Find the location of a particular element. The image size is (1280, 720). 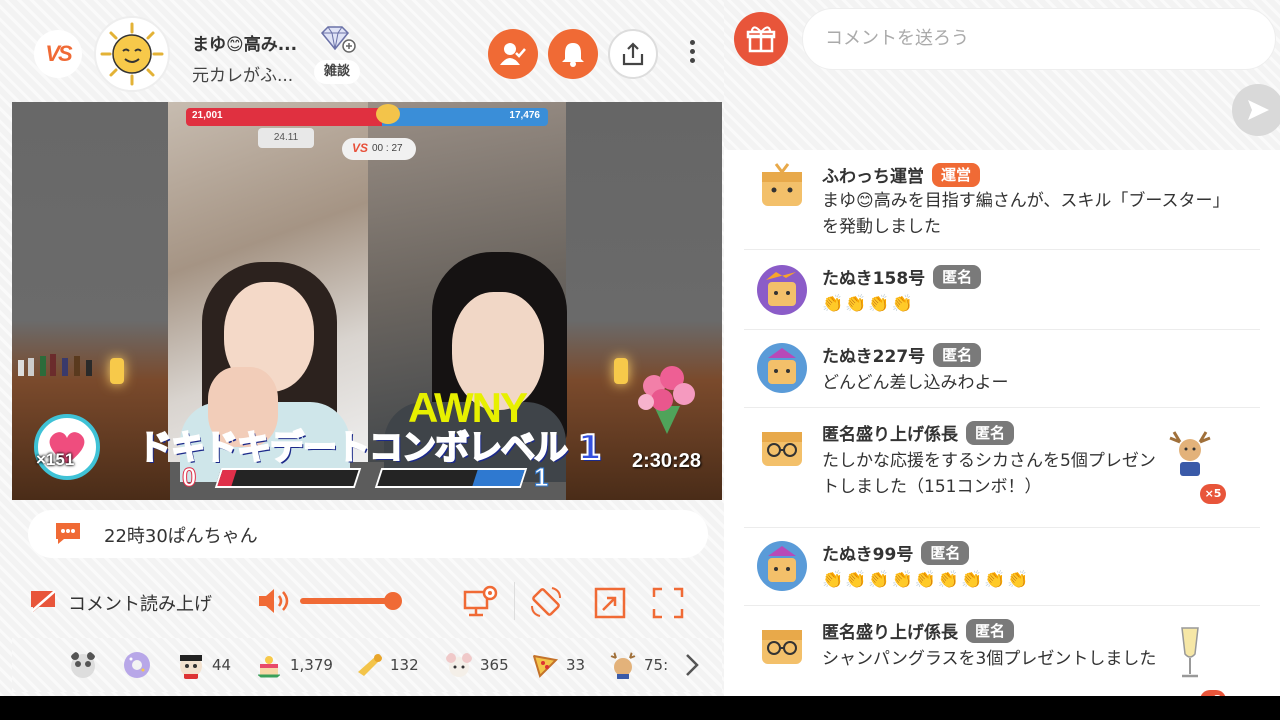

gift-item: 132 is located at coordinates (386, 665).